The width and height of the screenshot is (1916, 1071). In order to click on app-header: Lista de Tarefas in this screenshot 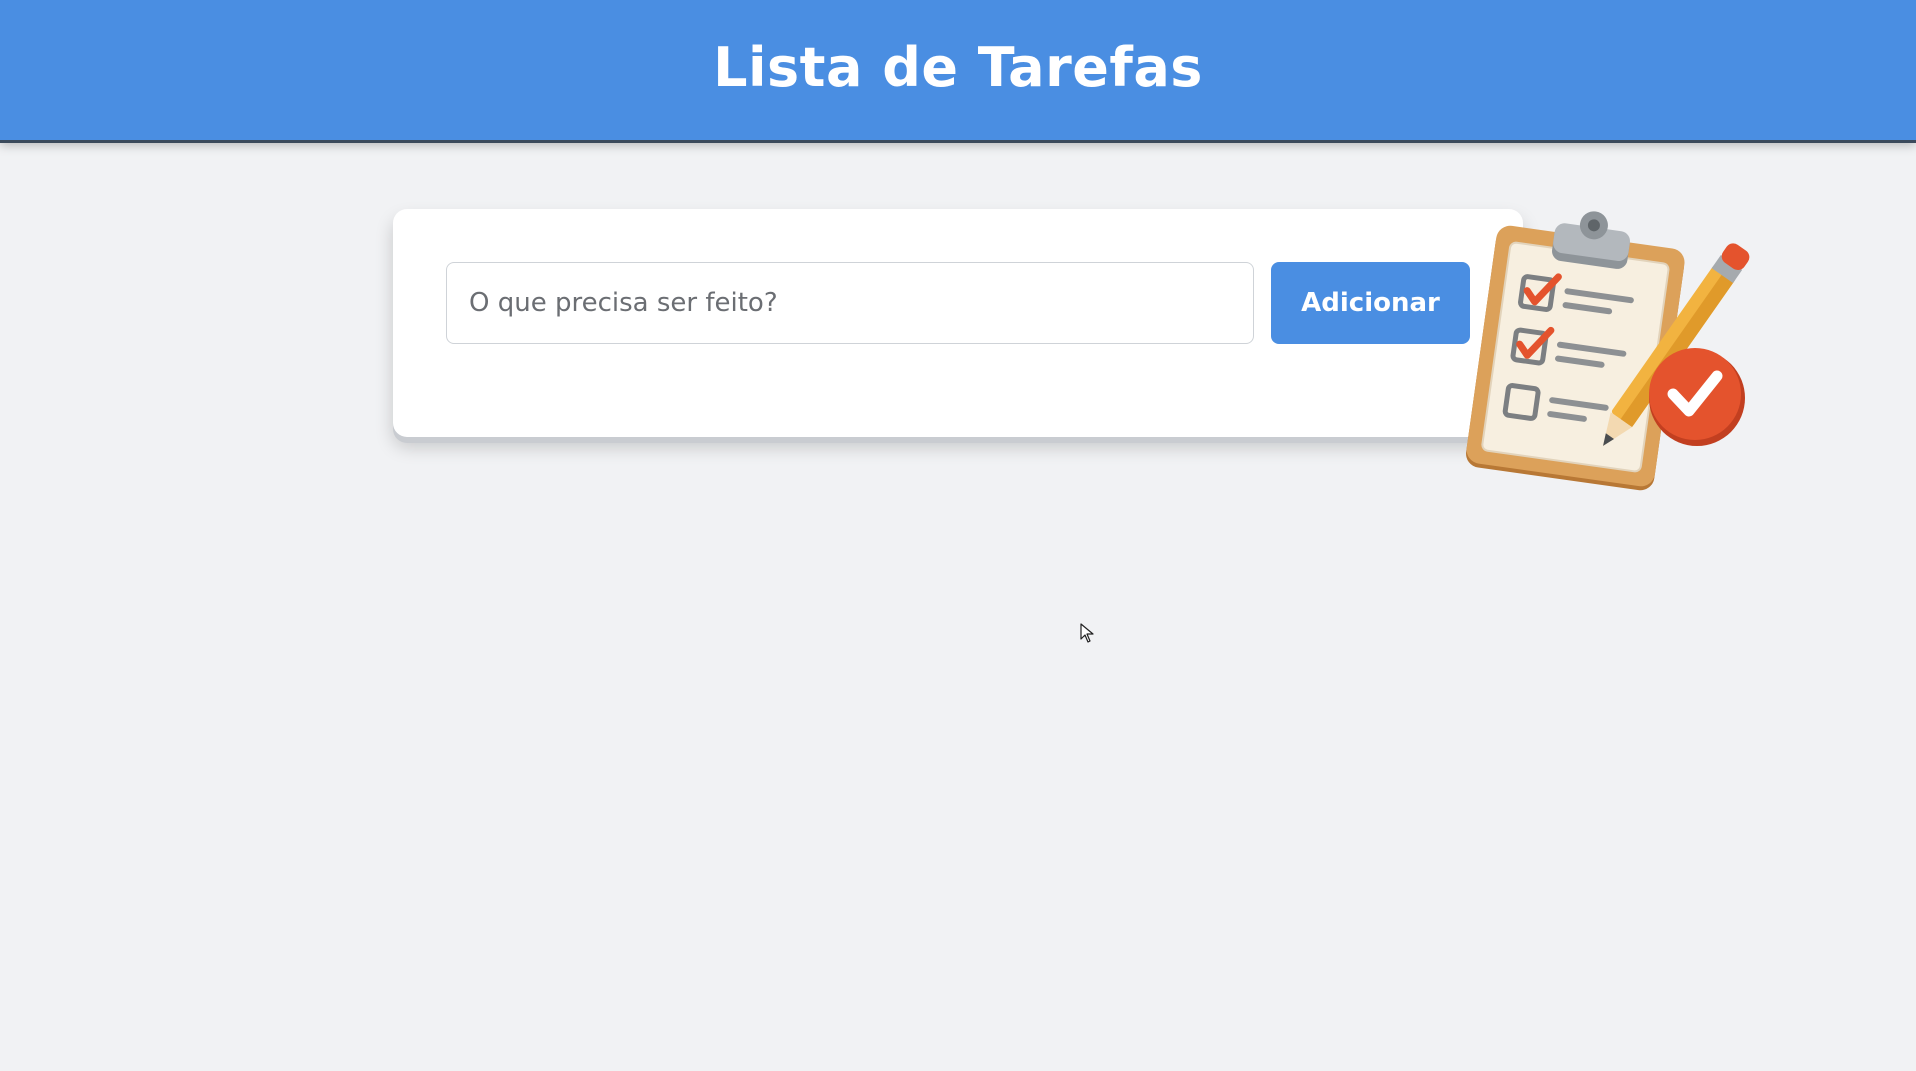, I will do `click(958, 70)`.